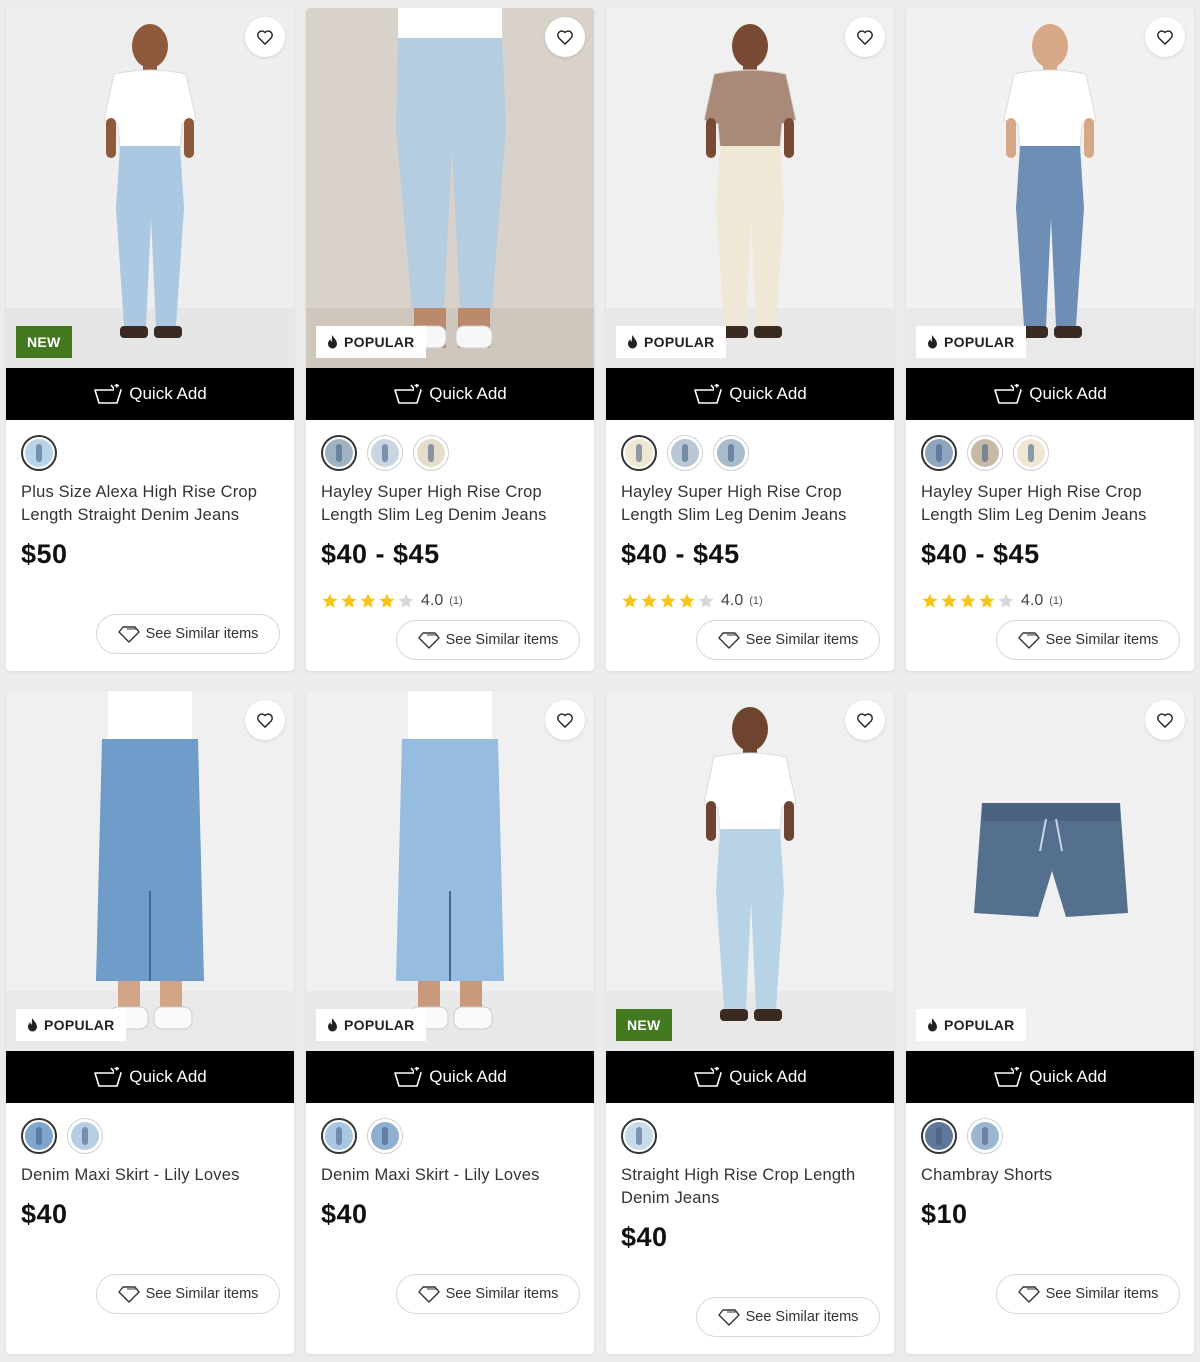 The width and height of the screenshot is (1200, 1362). I want to click on product-price: $10, so click(944, 1214).